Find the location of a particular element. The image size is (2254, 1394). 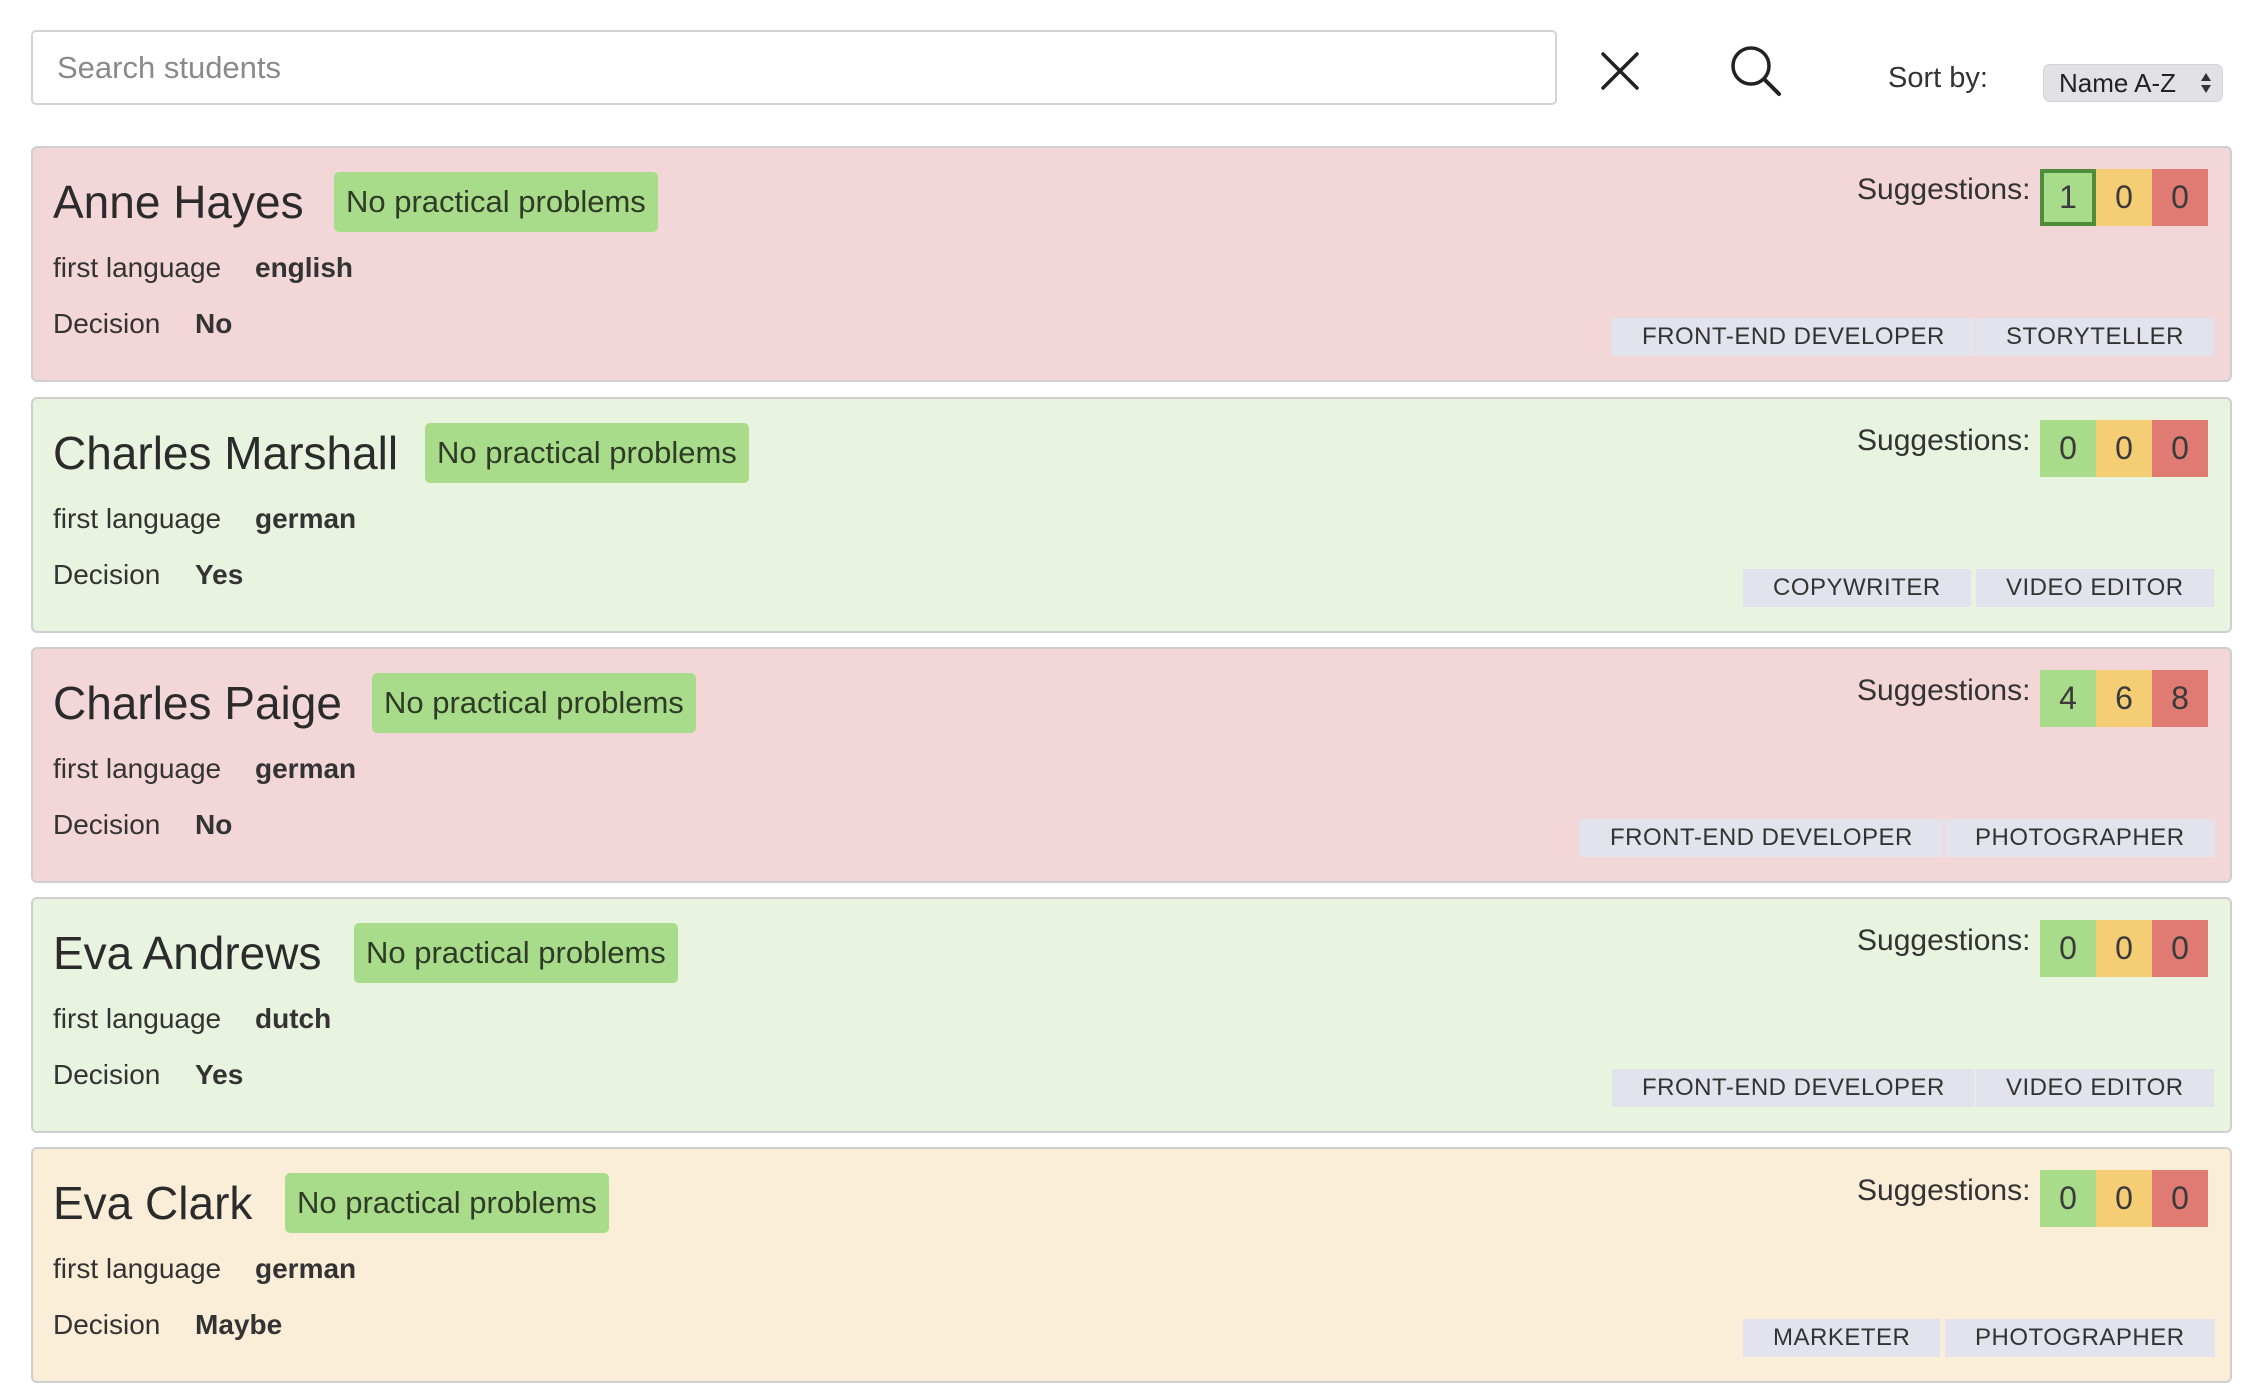

student-name: Charles Marshall is located at coordinates (225, 453).